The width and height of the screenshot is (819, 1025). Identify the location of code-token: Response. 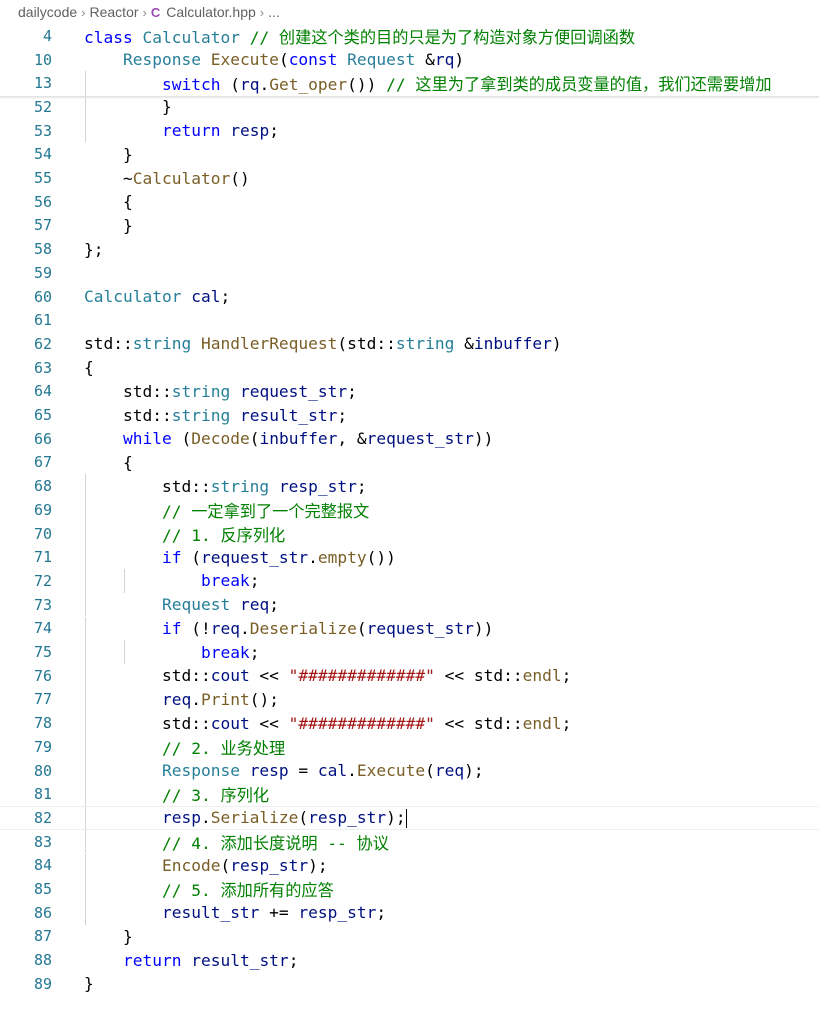
(200, 771).